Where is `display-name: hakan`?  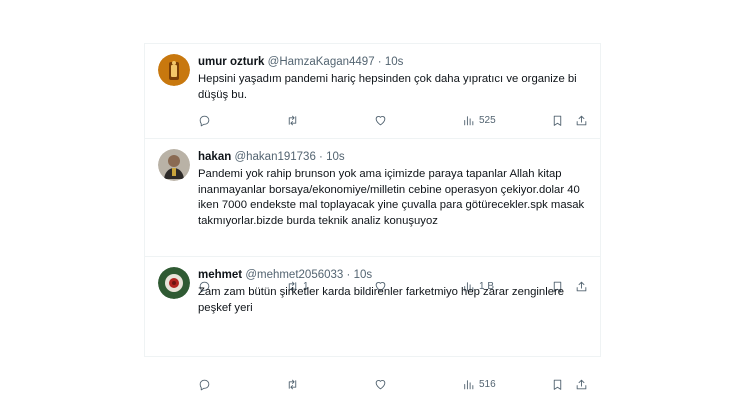 display-name: hakan is located at coordinates (214, 157).